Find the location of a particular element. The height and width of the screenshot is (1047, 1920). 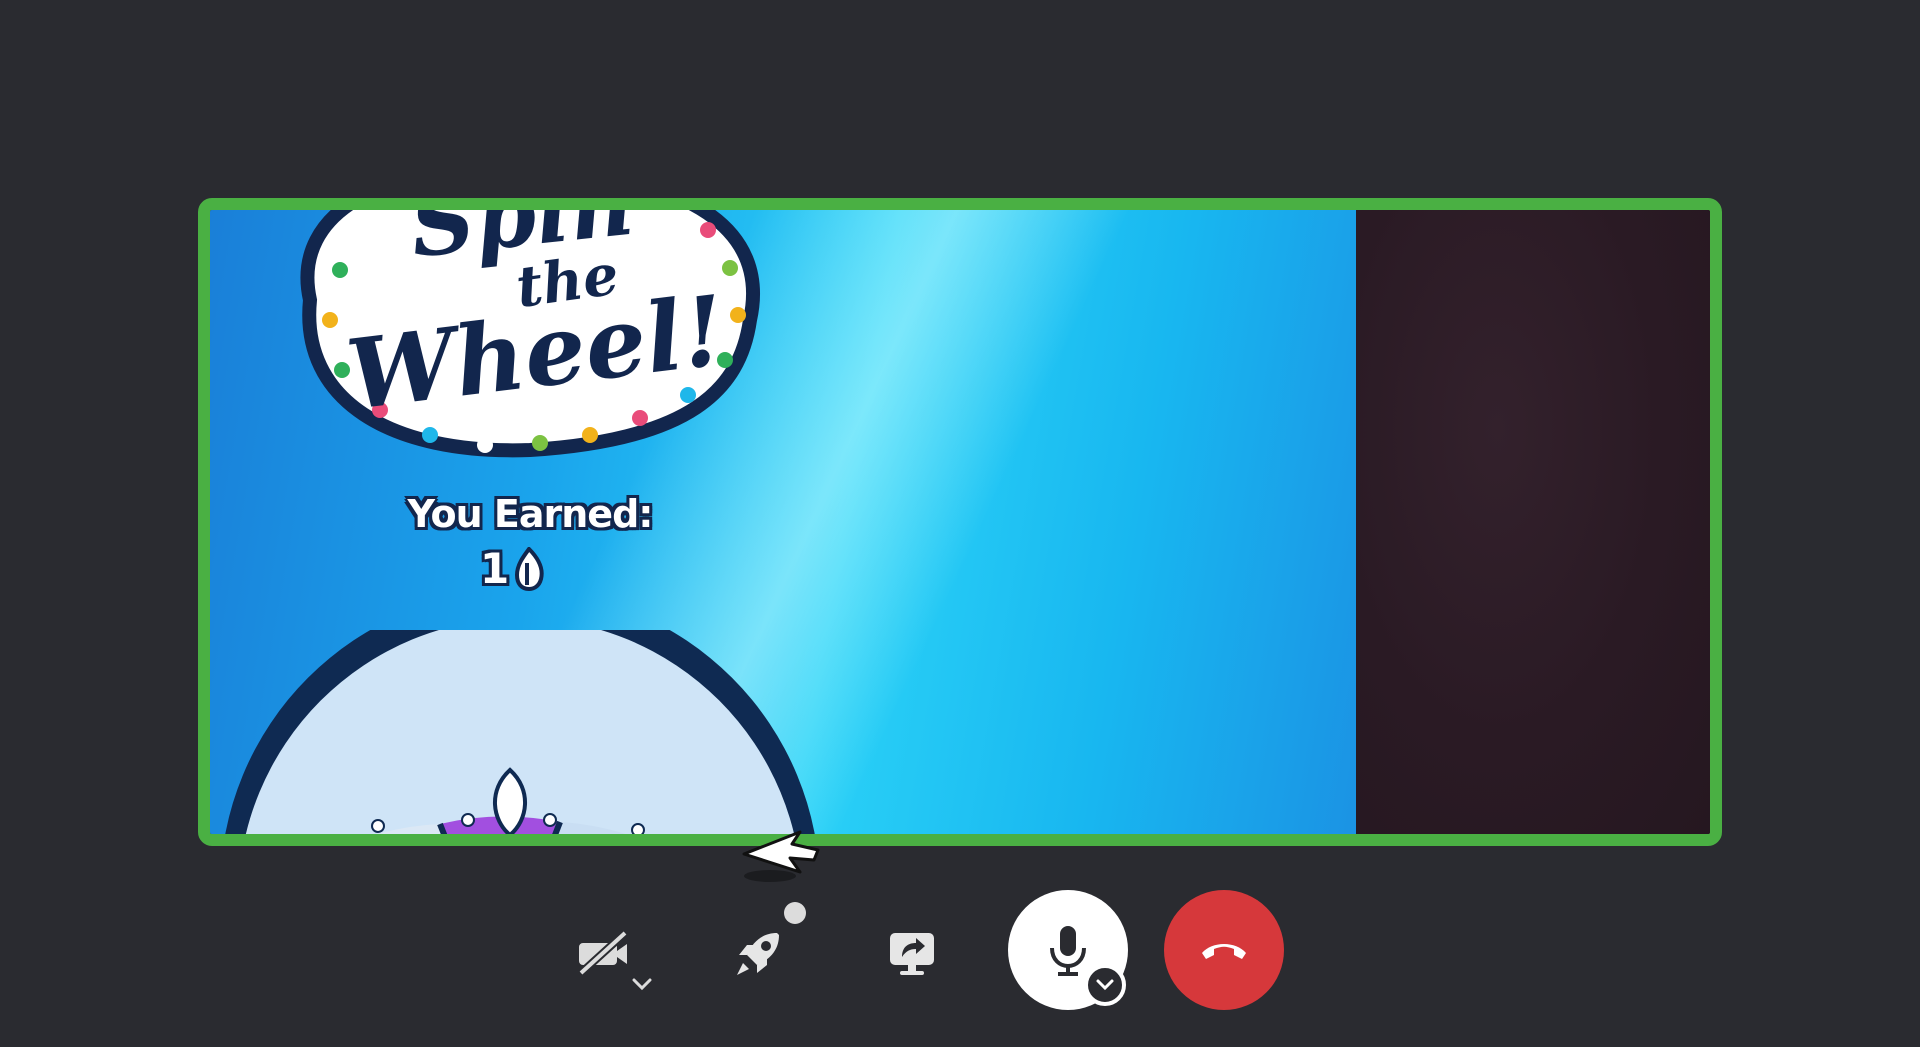

microphone-options-button is located at coordinates (1105, 985).